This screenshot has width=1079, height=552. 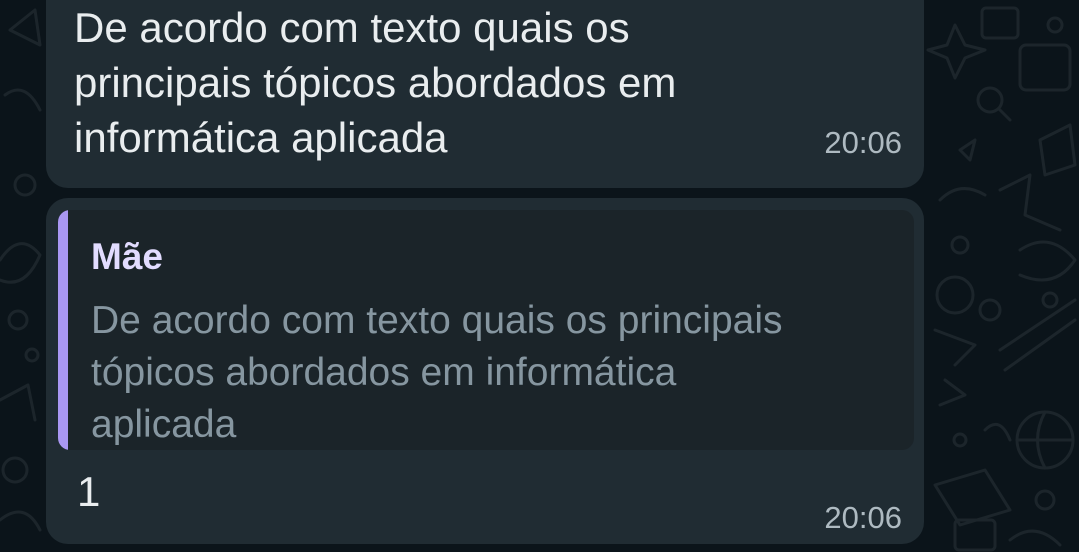 What do you see at coordinates (127, 256) in the screenshot?
I see `quoted-sender-name: Mãe` at bounding box center [127, 256].